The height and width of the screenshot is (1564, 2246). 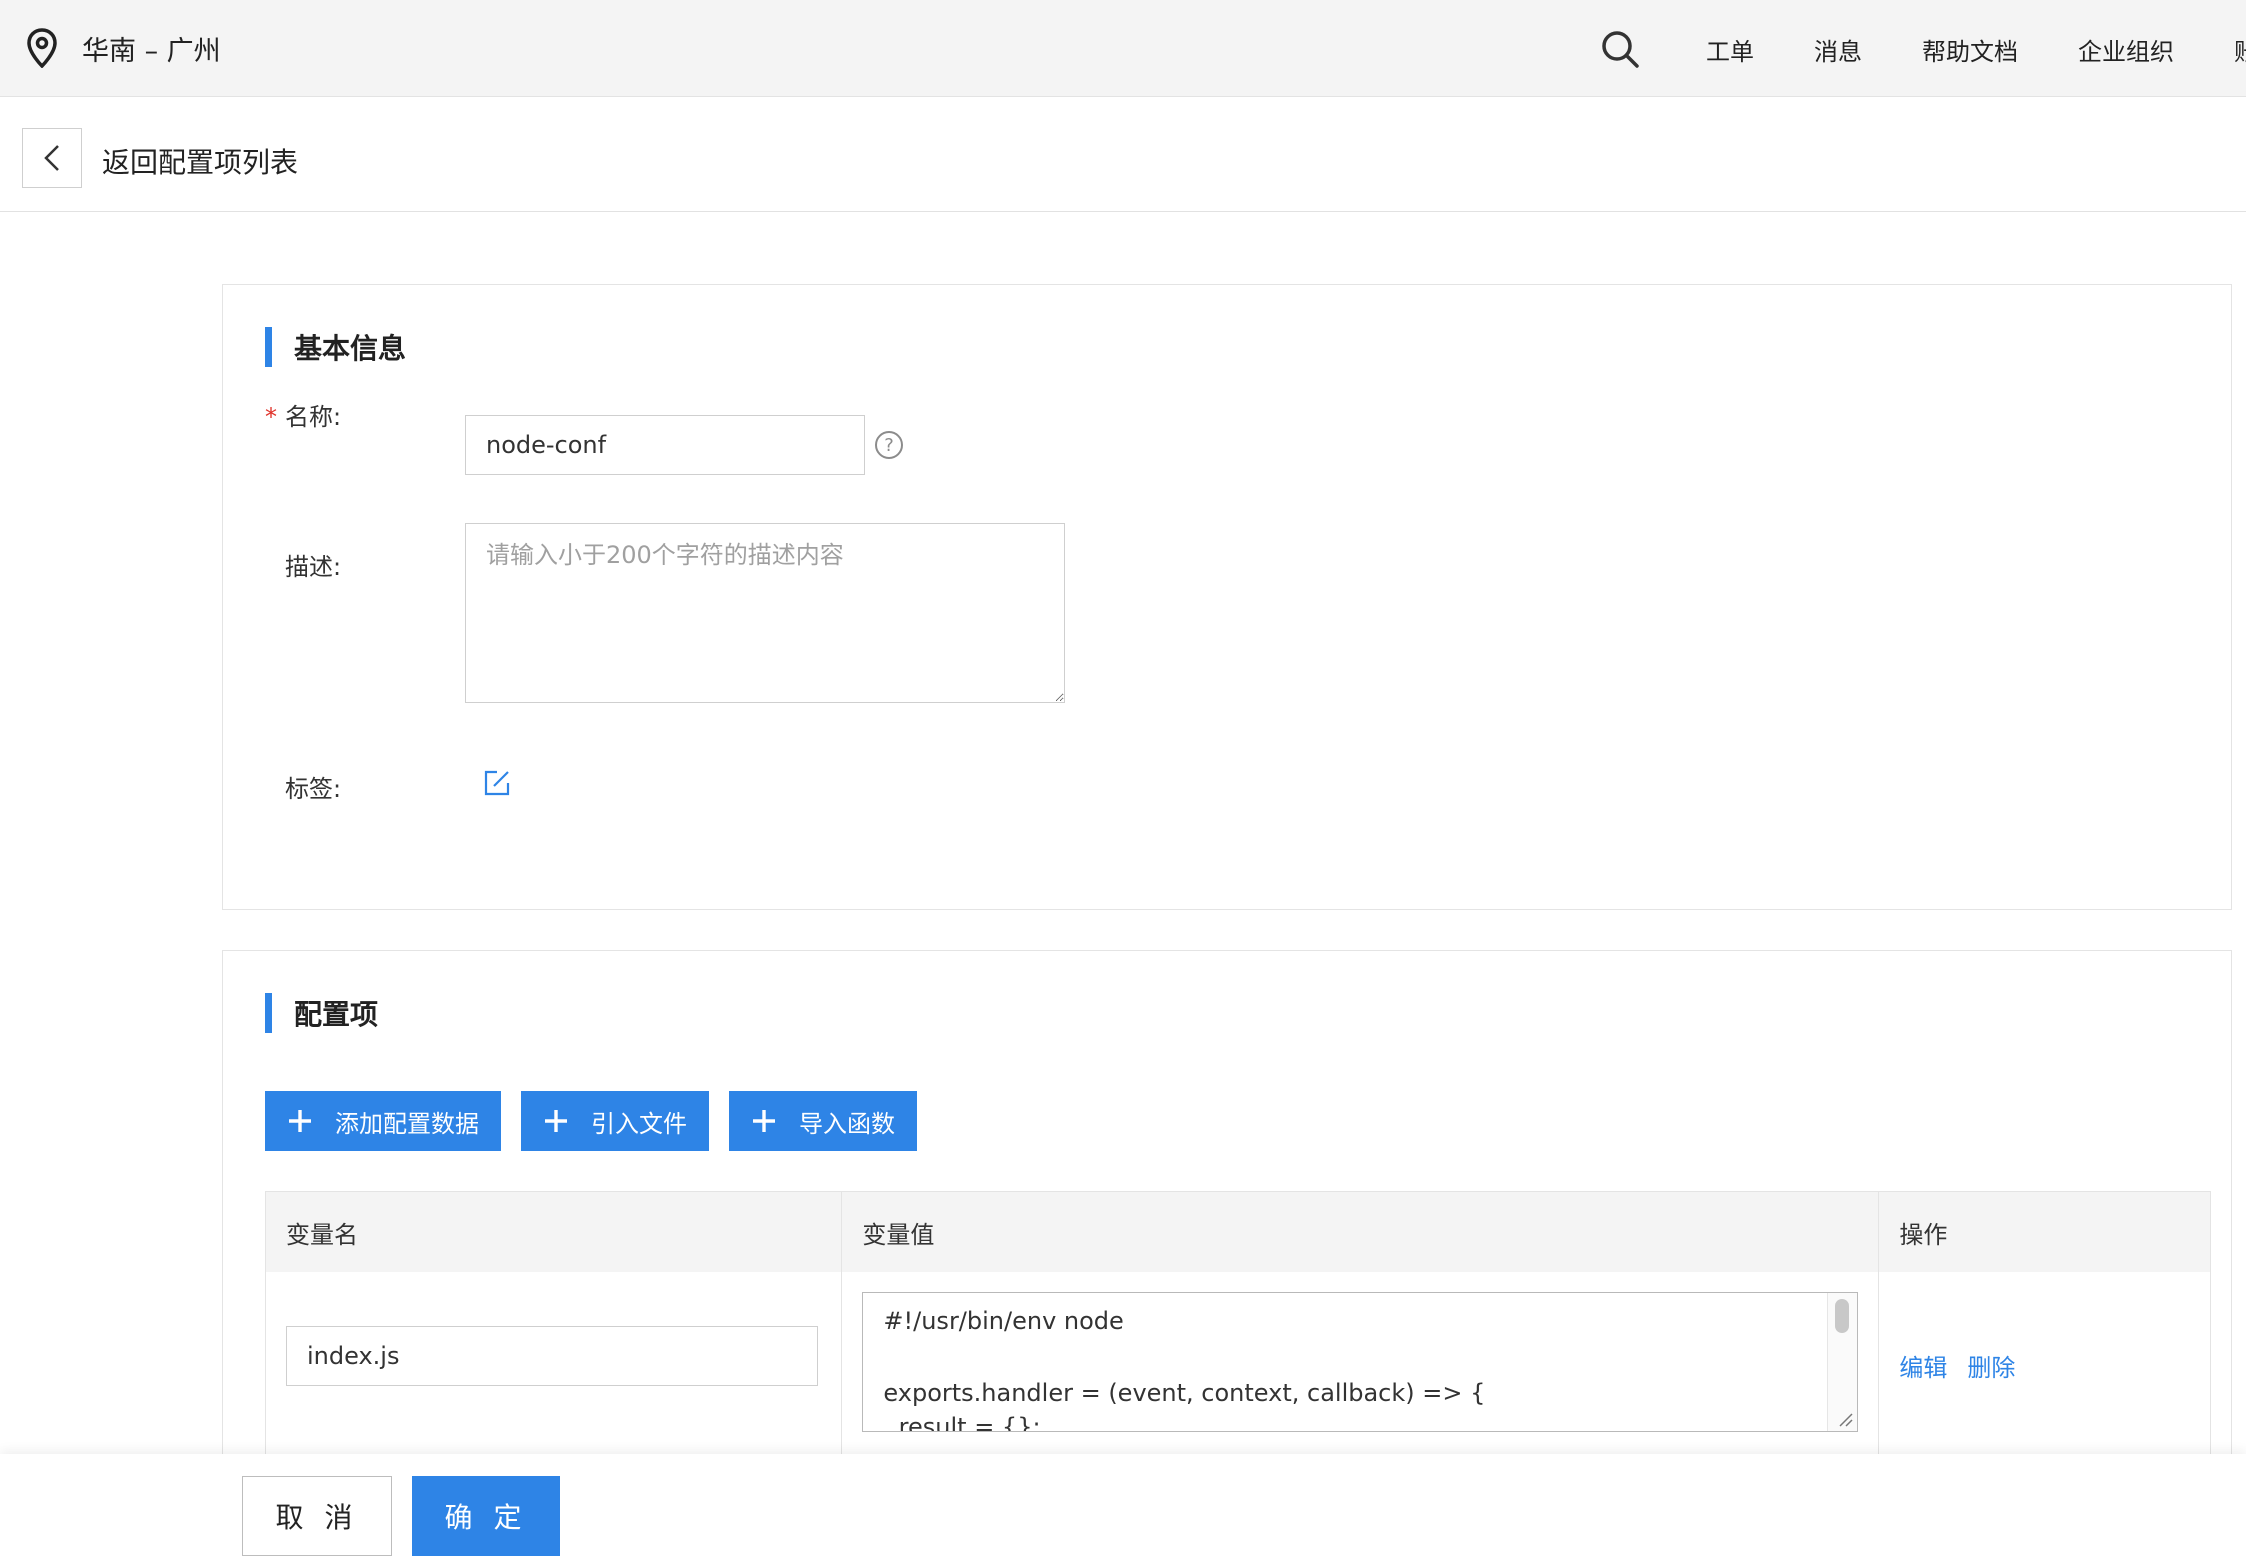 What do you see at coordinates (497, 783) in the screenshot?
I see `edit-icon` at bounding box center [497, 783].